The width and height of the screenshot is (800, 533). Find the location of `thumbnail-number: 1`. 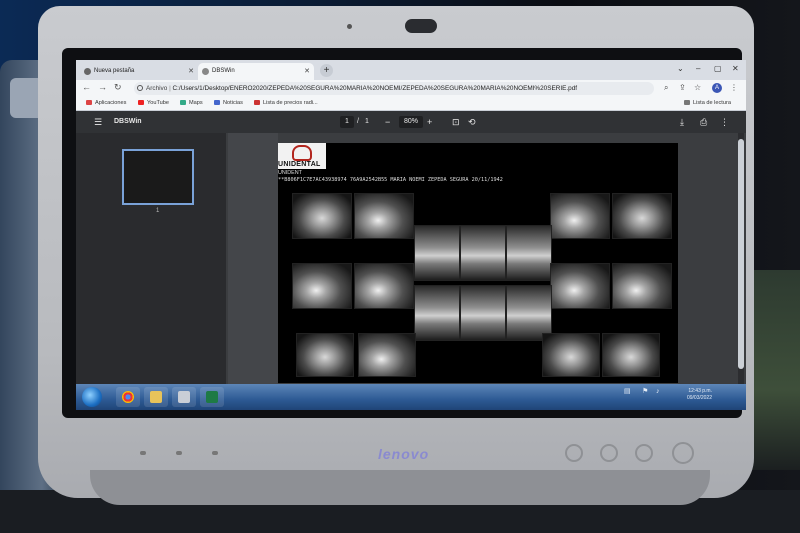

thumbnail-number: 1 is located at coordinates (158, 211).